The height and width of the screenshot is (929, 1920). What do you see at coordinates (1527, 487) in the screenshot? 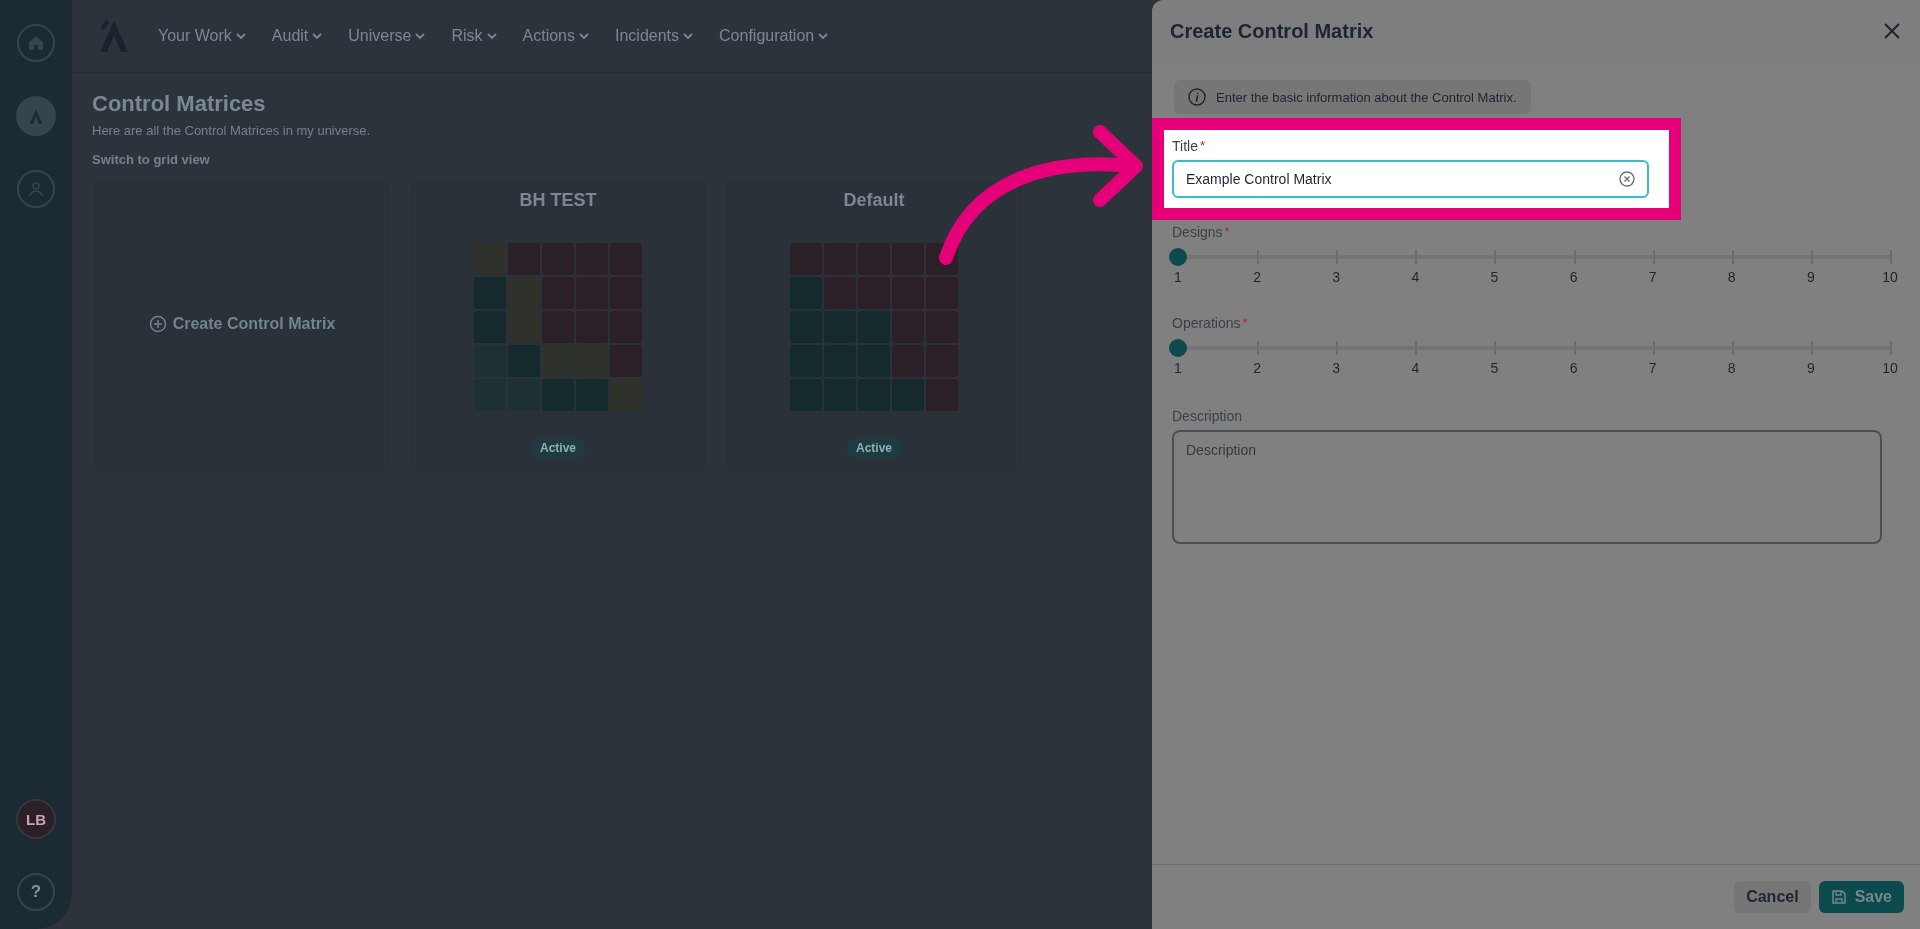
I see `description-field: Description` at bounding box center [1527, 487].